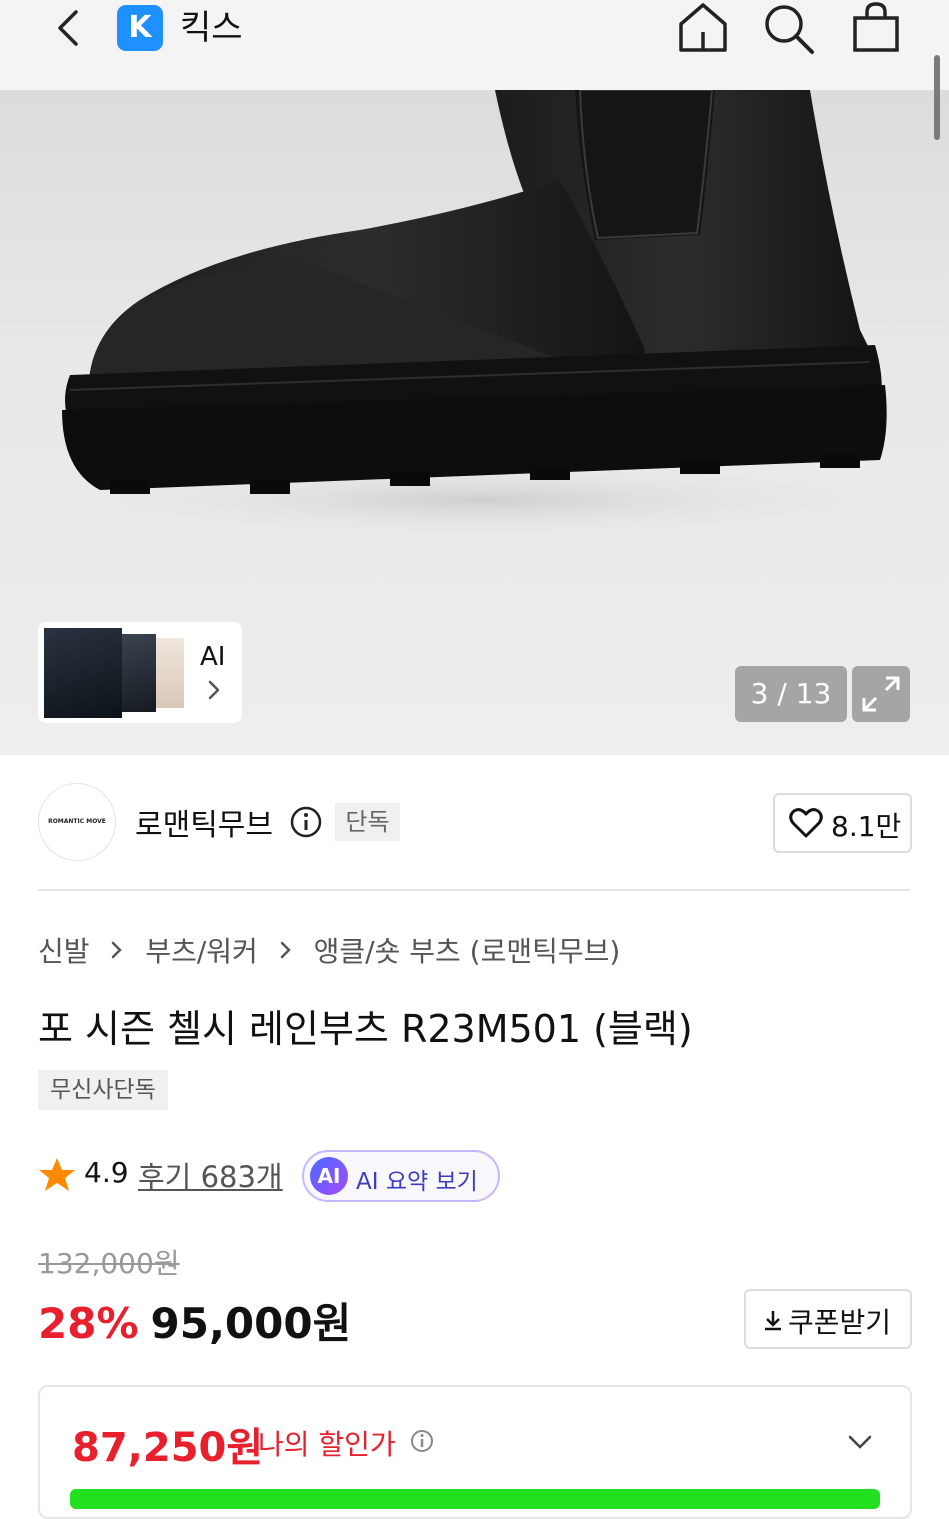 The height and width of the screenshot is (1519, 949). I want to click on reviews-link: 후기 683개, so click(210, 1175).